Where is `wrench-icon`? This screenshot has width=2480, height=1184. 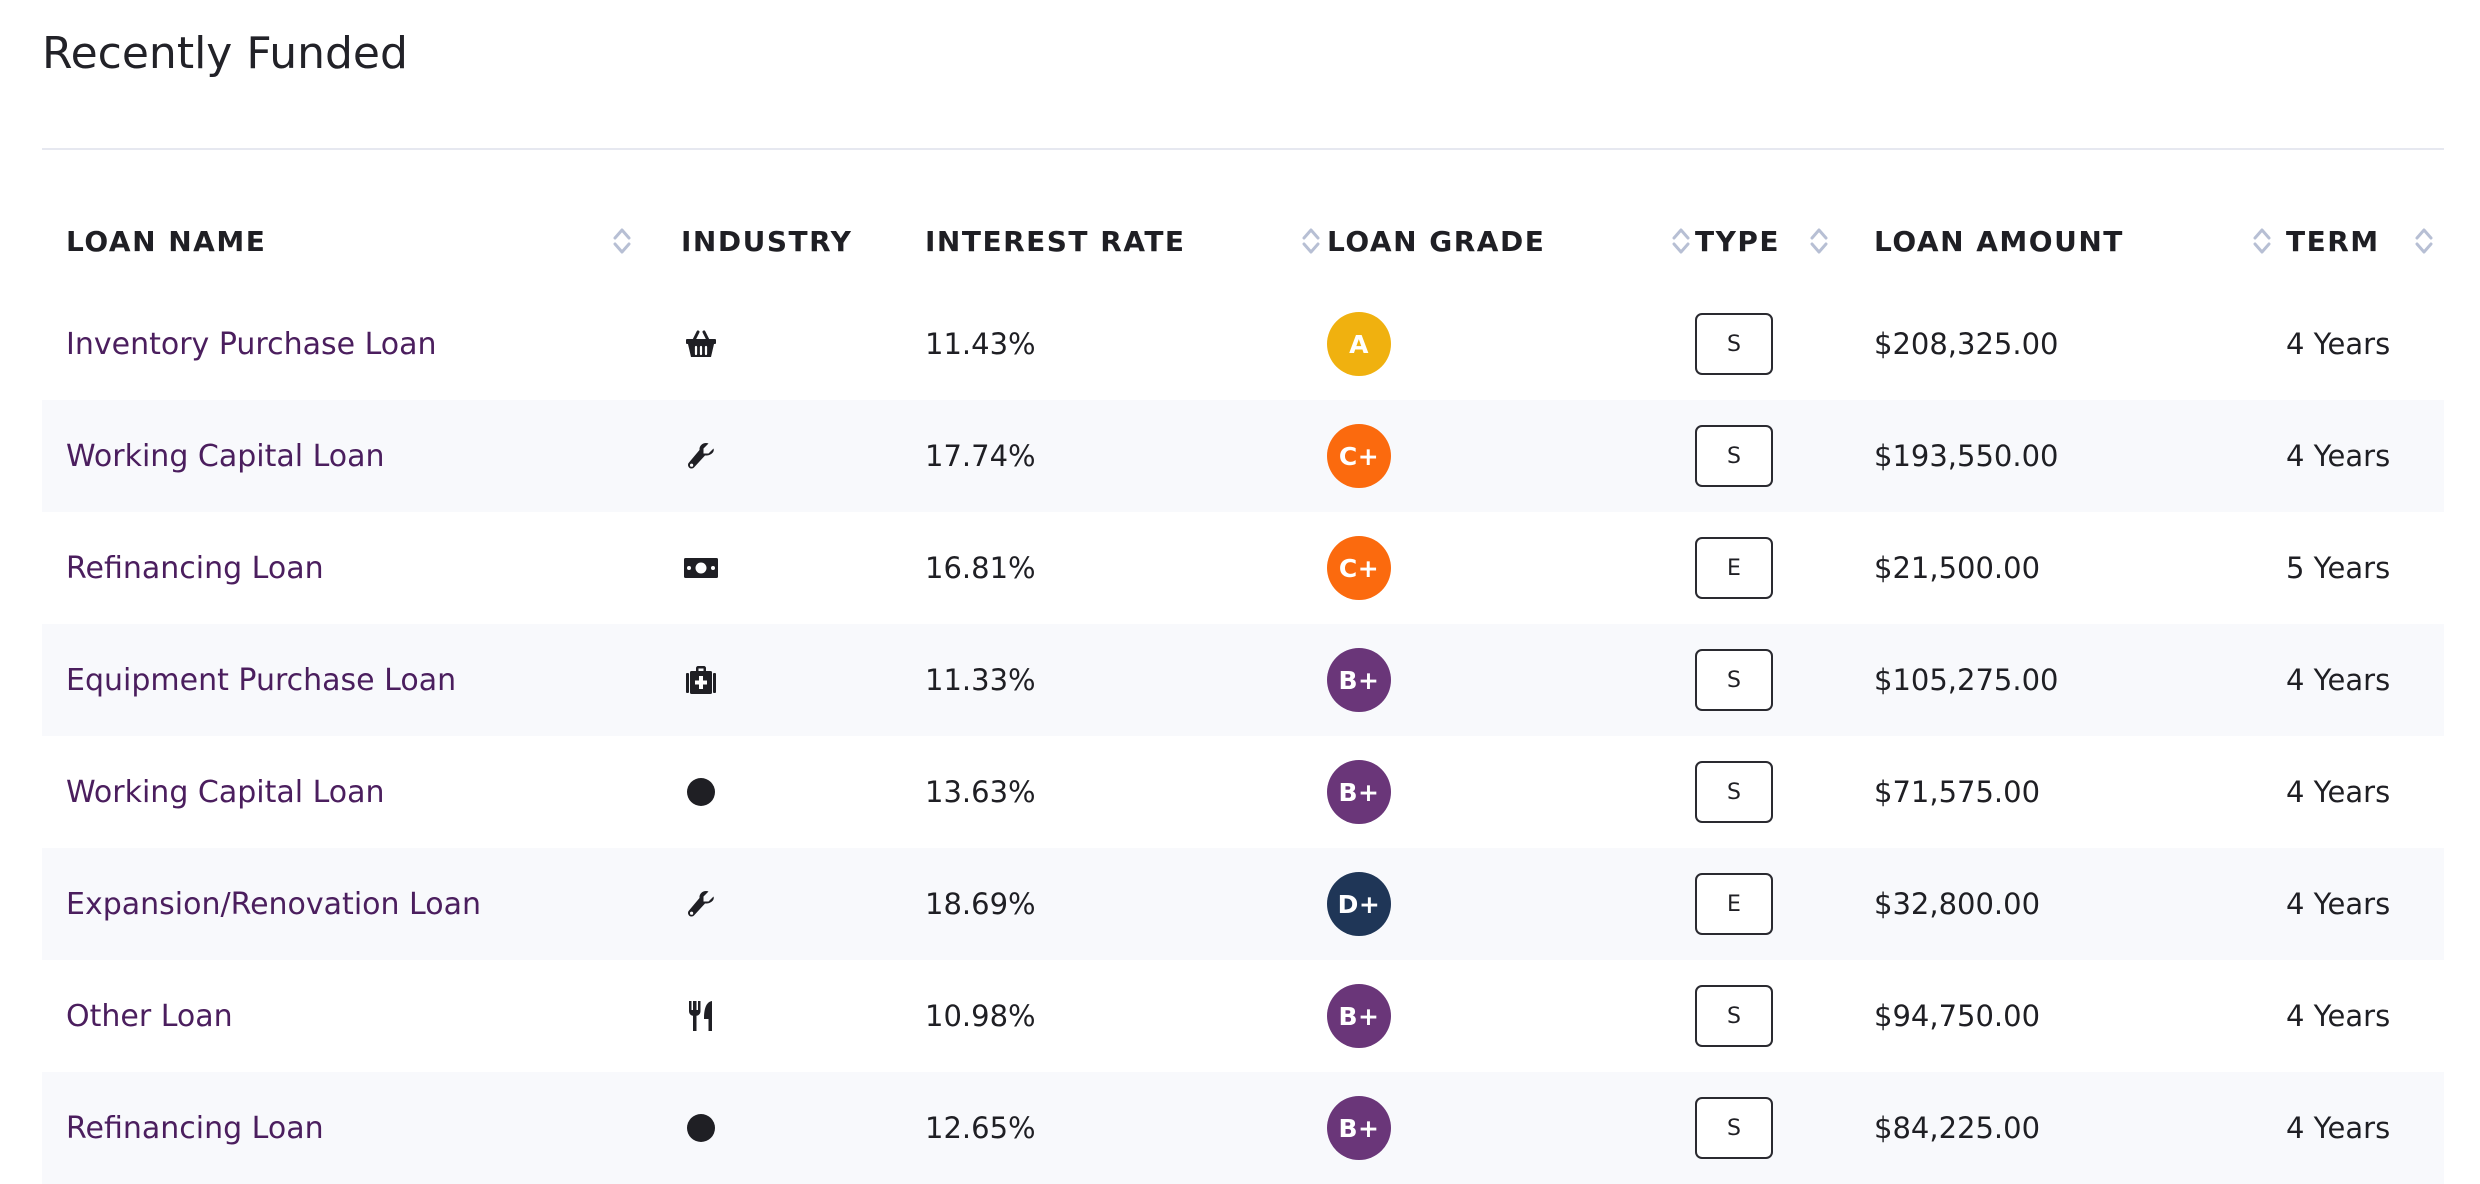
wrench-icon is located at coordinates (701, 904).